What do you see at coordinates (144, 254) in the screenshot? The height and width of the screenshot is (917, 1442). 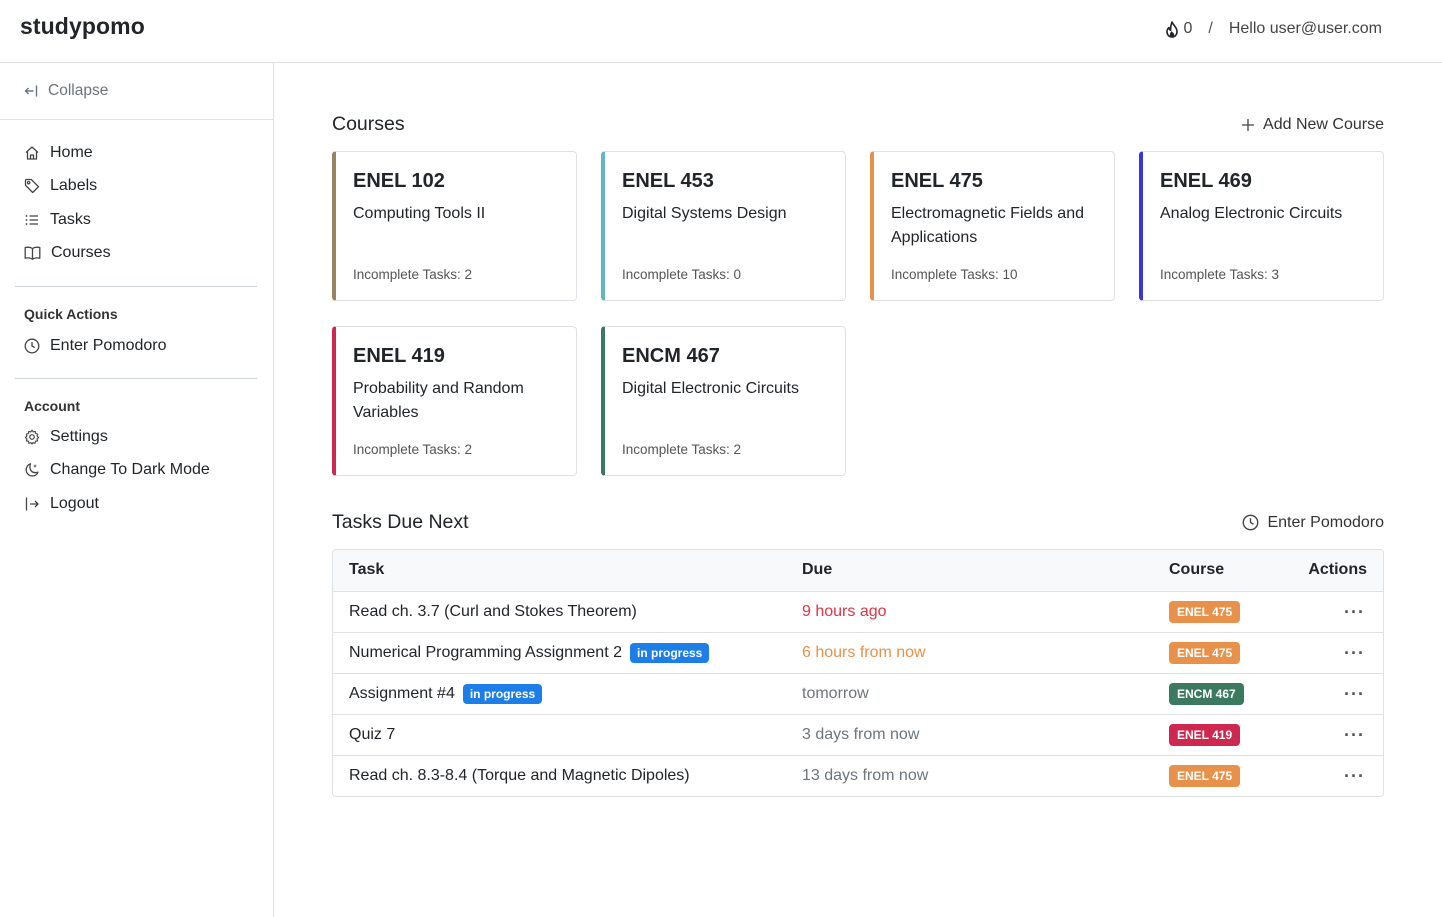 I see `sidebar-item-courses: Courses` at bounding box center [144, 254].